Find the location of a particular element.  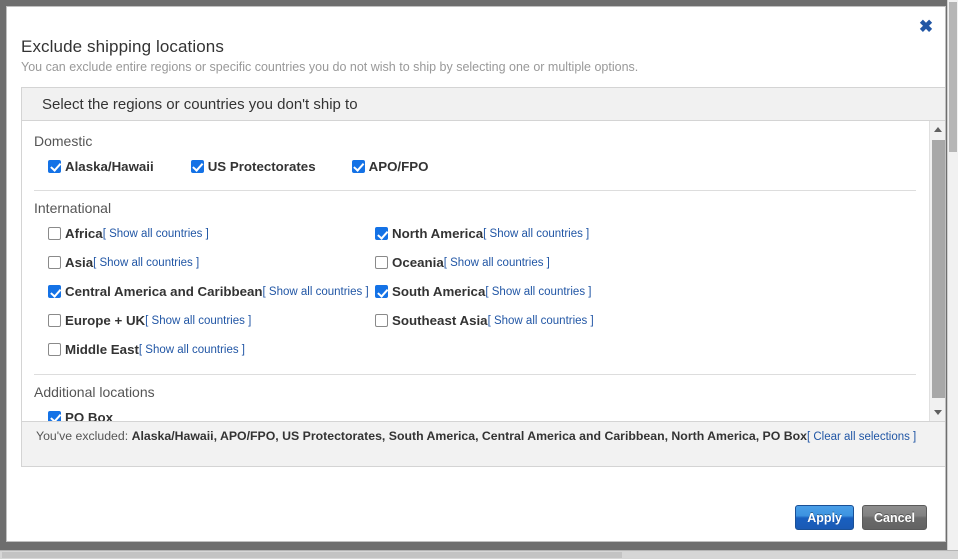

checkbox-central-america-and-caribbean: Central America and Caribbean is located at coordinates (155, 291).